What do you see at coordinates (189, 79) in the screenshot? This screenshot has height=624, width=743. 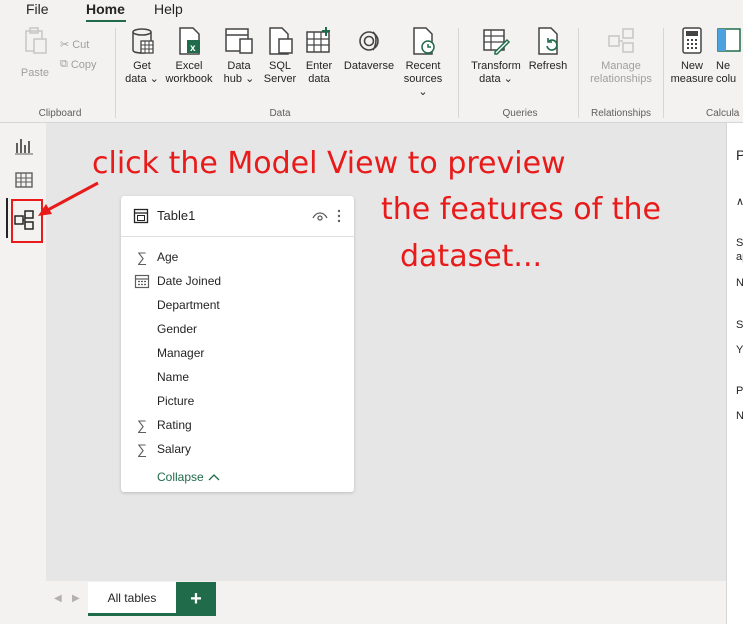 I see `excel-label-2: workbook` at bounding box center [189, 79].